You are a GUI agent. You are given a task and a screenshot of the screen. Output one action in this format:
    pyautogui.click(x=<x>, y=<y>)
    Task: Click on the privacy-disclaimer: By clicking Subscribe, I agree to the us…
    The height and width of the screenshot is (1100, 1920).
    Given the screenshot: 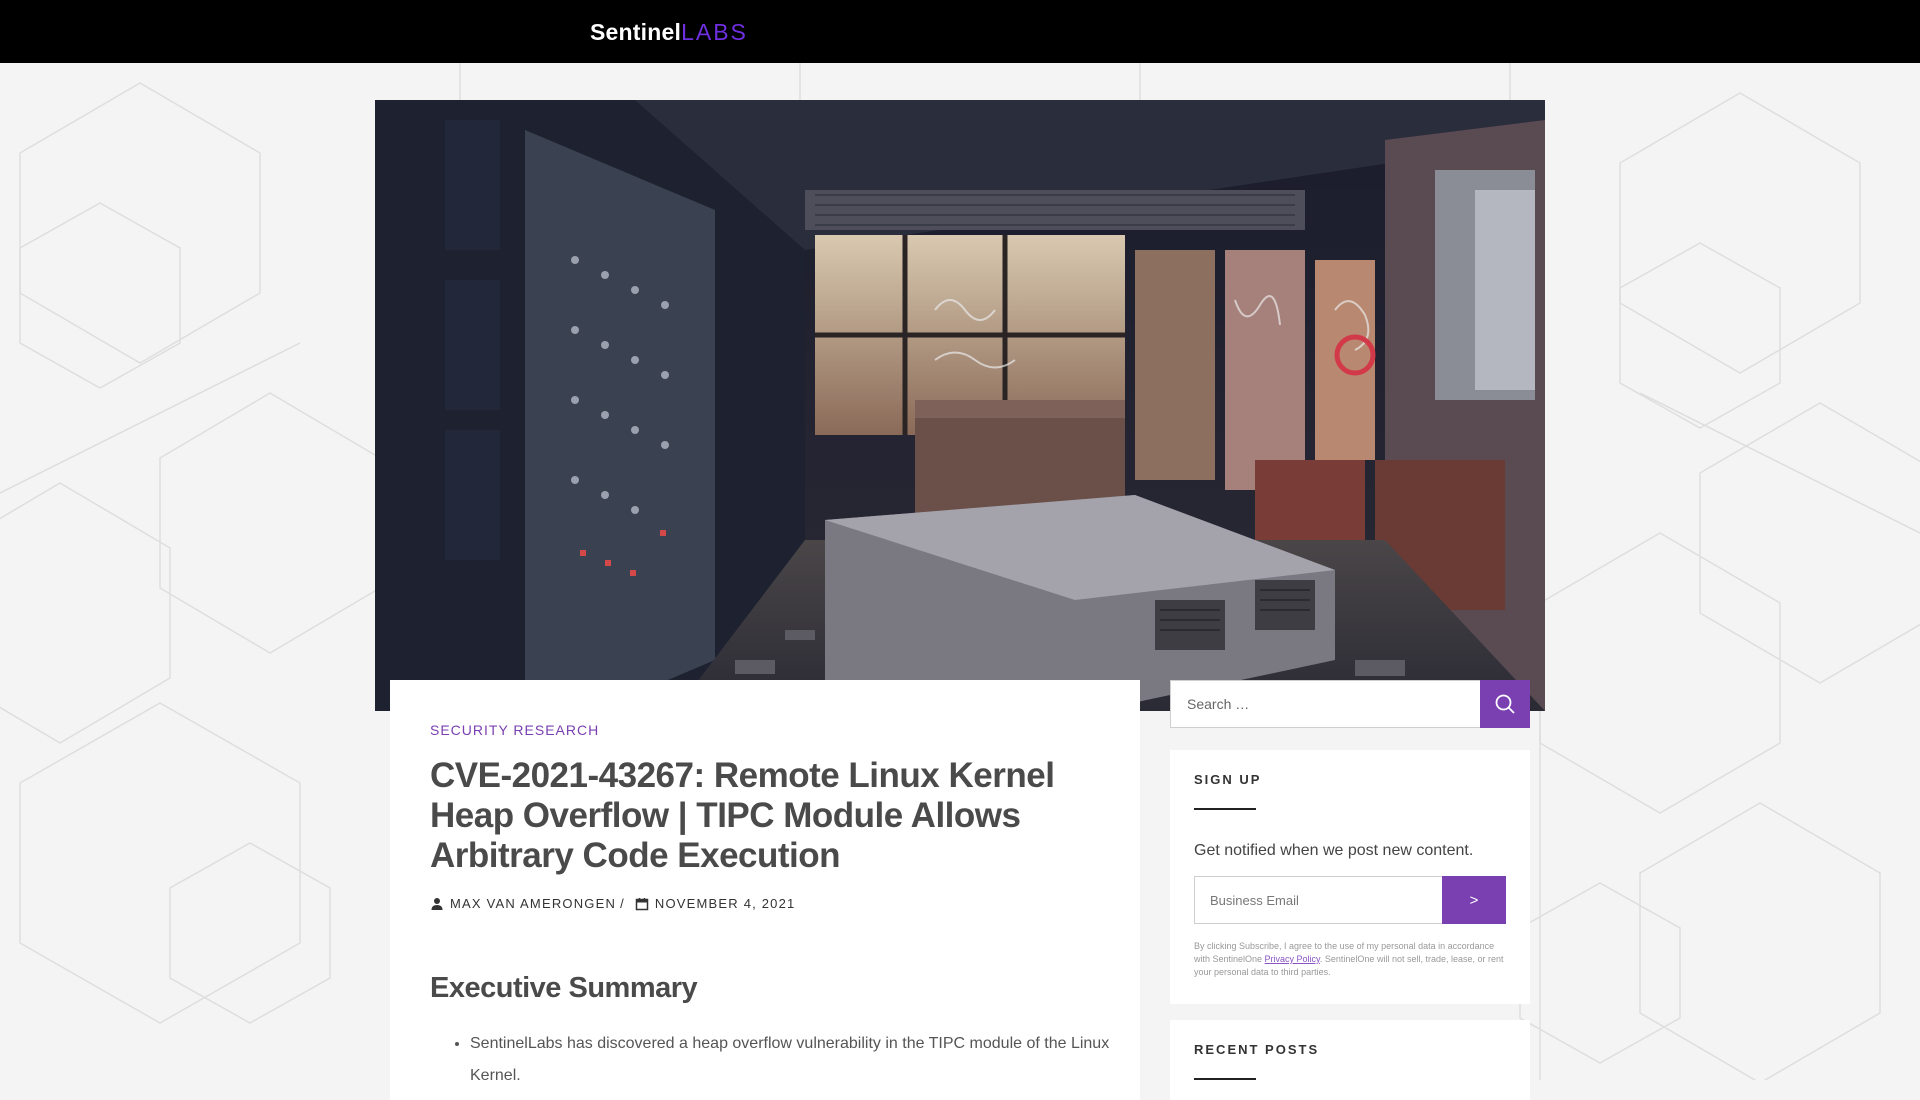 What is the action you would take?
    pyautogui.click(x=1349, y=959)
    